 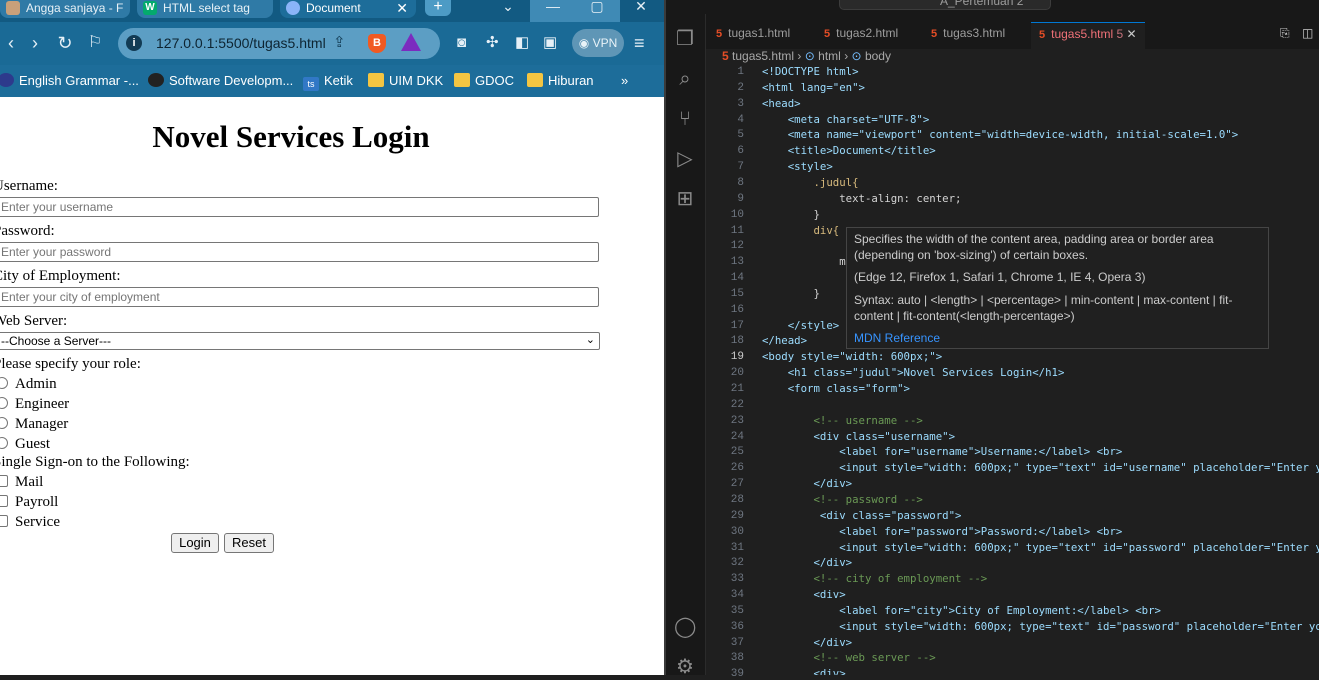 What do you see at coordinates (249, 543) in the screenshot?
I see `reset-button: Reset` at bounding box center [249, 543].